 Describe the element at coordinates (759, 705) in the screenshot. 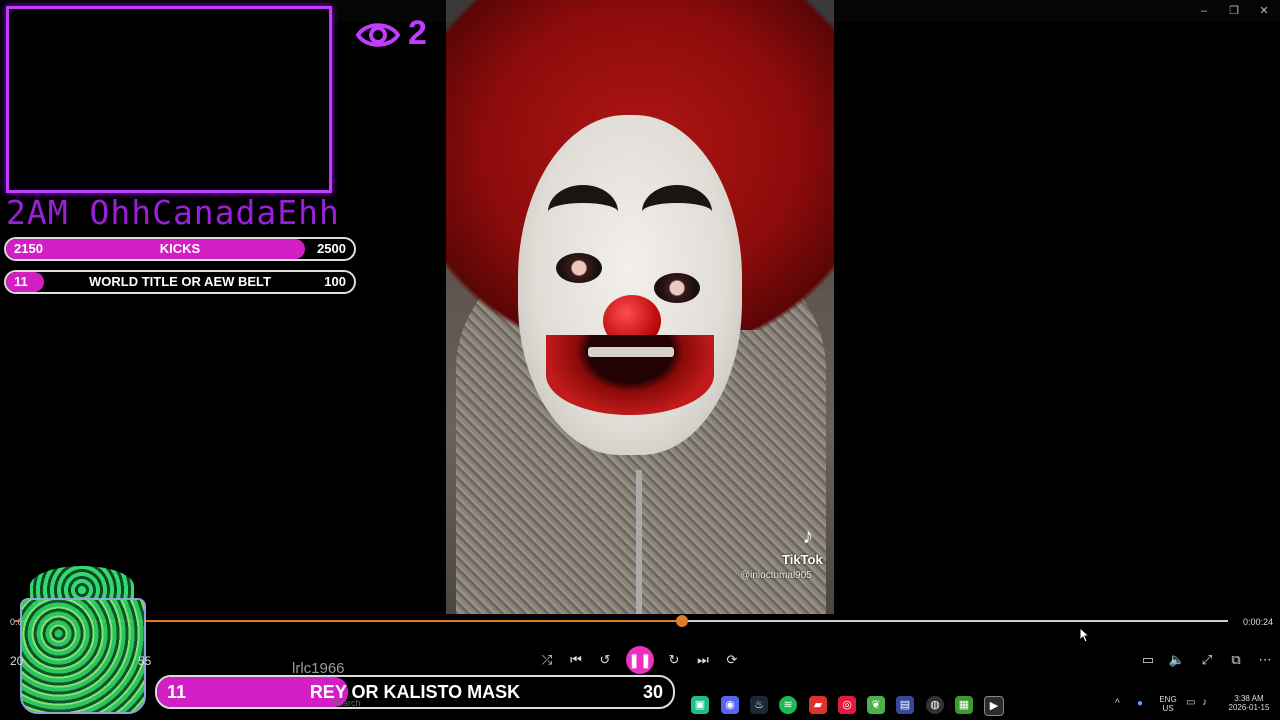

I see `steam-icon: ♨` at that location.